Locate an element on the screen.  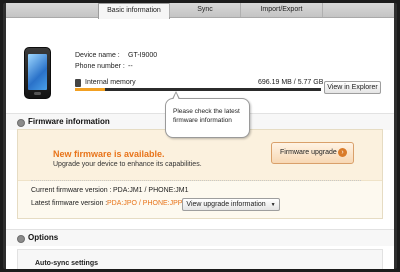
tab-sync: Sync is located at coordinates (204, 10).